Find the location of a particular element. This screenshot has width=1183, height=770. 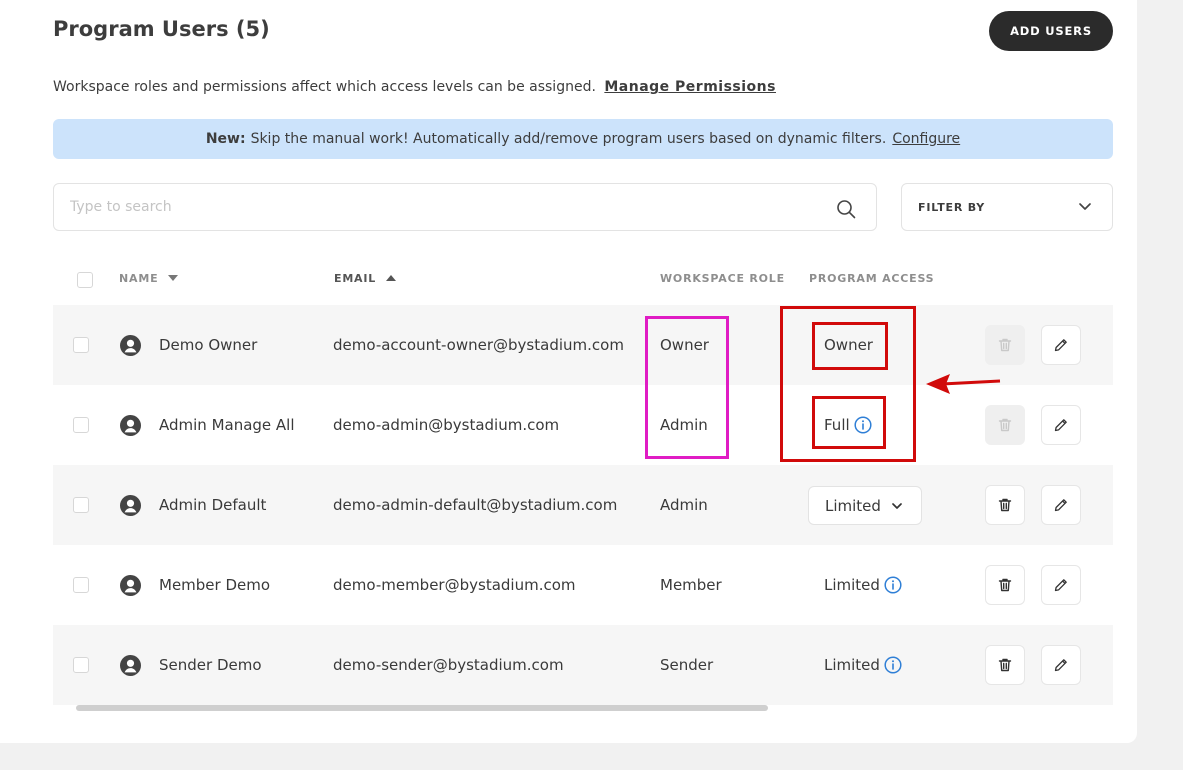

program-access-selected: Limited is located at coordinates (853, 505).